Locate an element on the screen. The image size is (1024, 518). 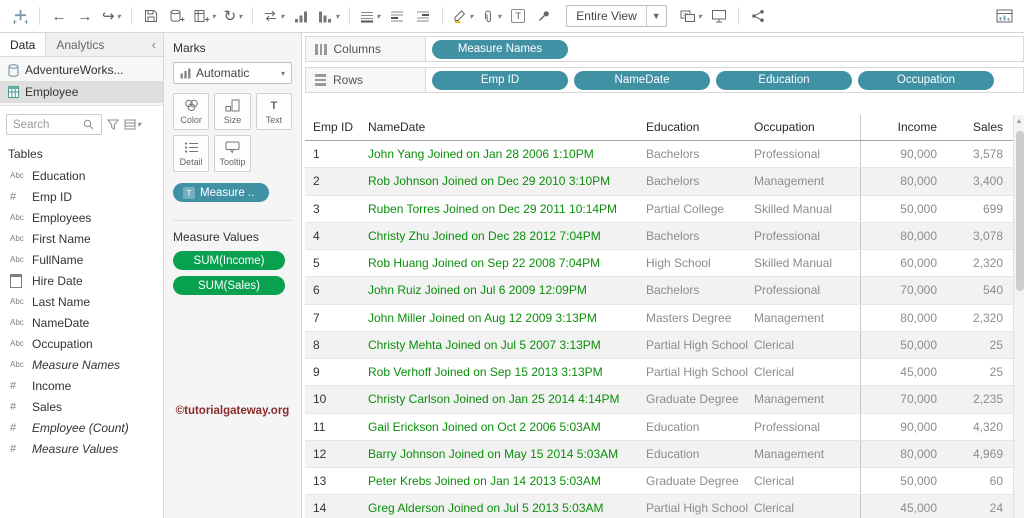
header-namedate: NameDate is located at coordinates (503, 127).